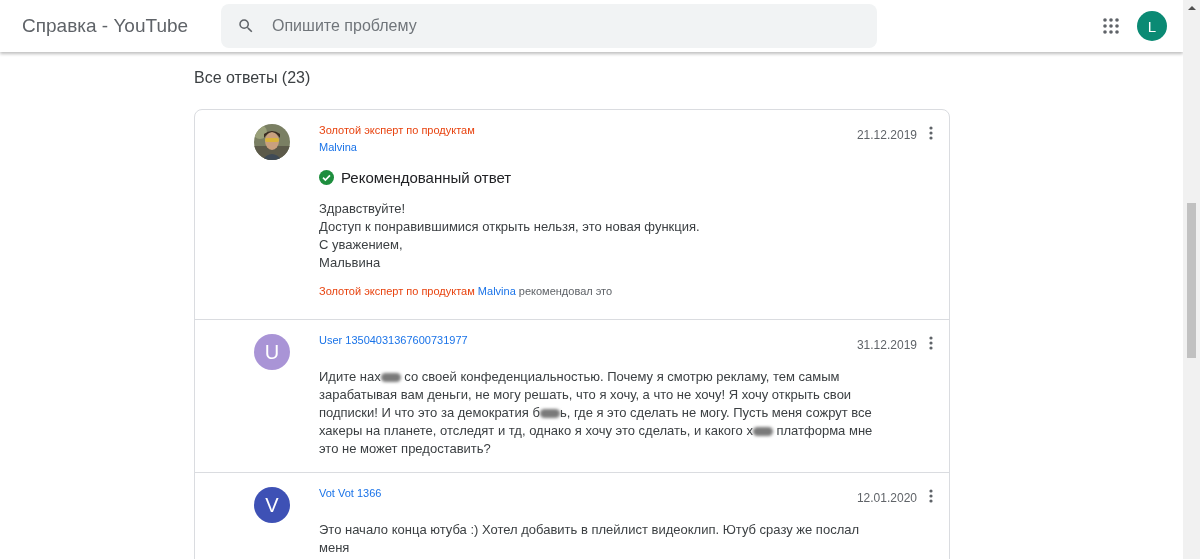  Describe the element at coordinates (1152, 26) in the screenshot. I see `account-avatar: L` at that location.